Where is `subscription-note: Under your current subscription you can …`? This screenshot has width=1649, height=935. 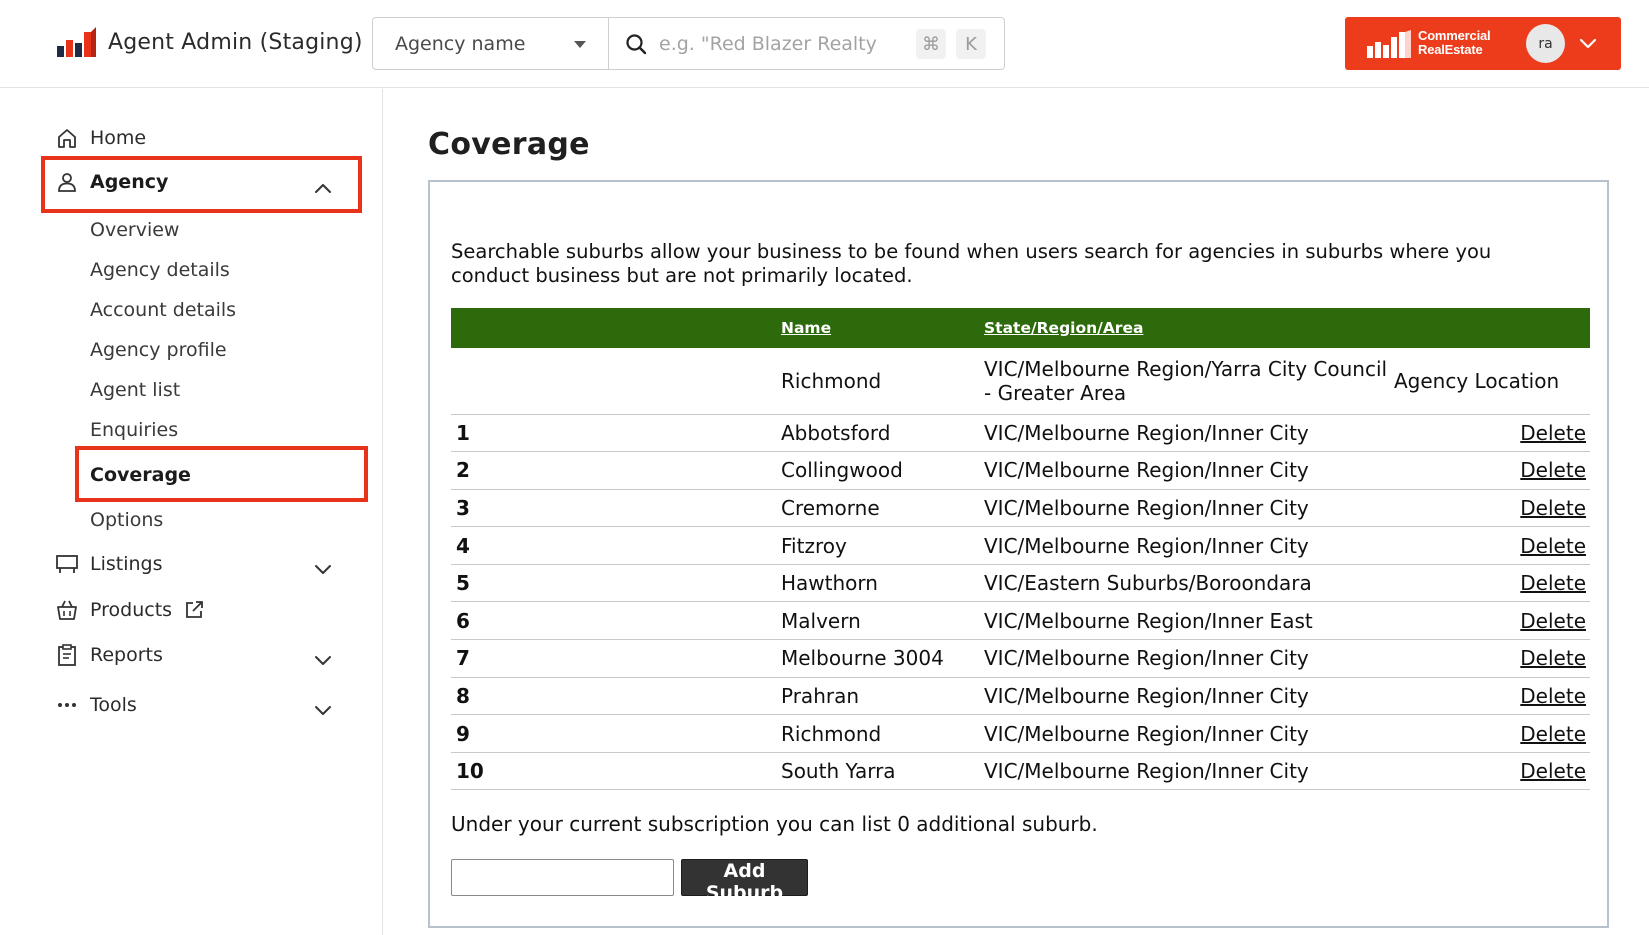
subscription-note: Under your current subscription you can … is located at coordinates (774, 824).